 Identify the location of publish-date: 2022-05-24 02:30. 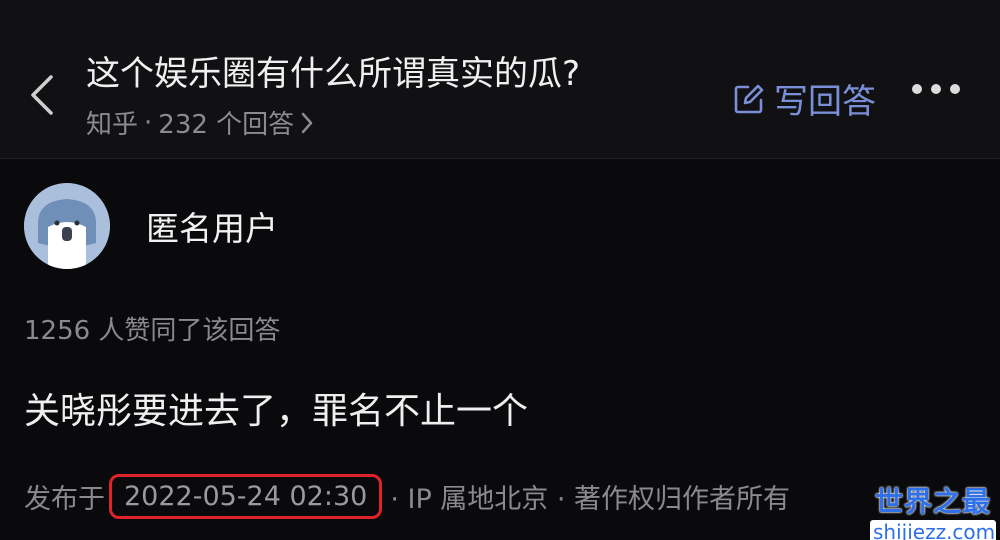
(246, 496).